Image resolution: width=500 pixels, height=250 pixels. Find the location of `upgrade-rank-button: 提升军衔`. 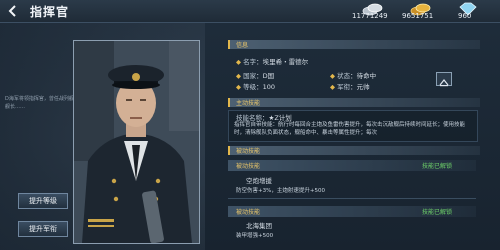

upgrade-rank-button: 提升军衔 is located at coordinates (43, 229).